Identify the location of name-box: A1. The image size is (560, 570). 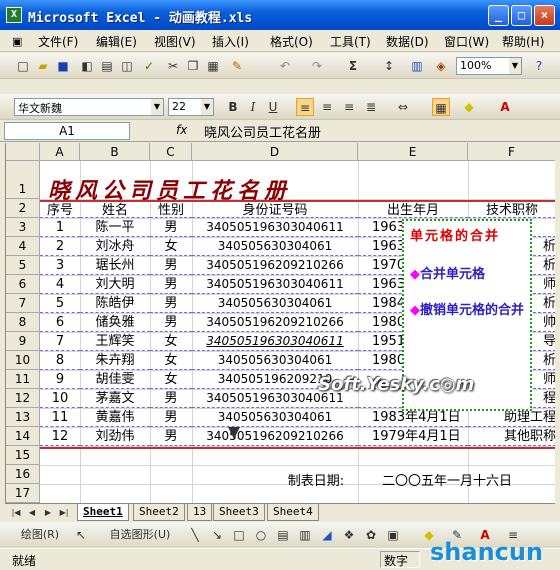
(67, 131).